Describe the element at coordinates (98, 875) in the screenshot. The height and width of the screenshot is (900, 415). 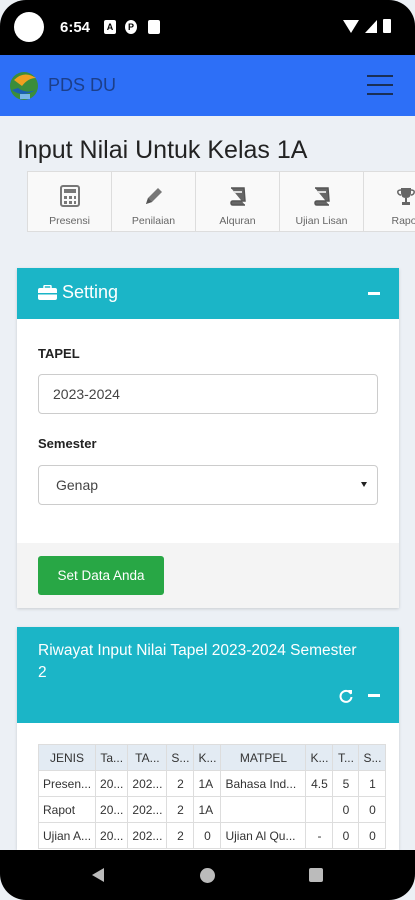
I see `back-icon` at that location.